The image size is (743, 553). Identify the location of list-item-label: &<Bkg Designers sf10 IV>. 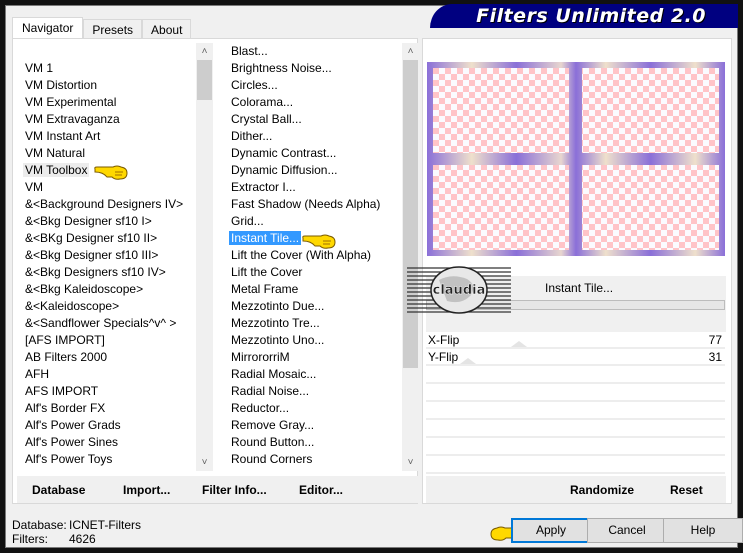
(95, 272).